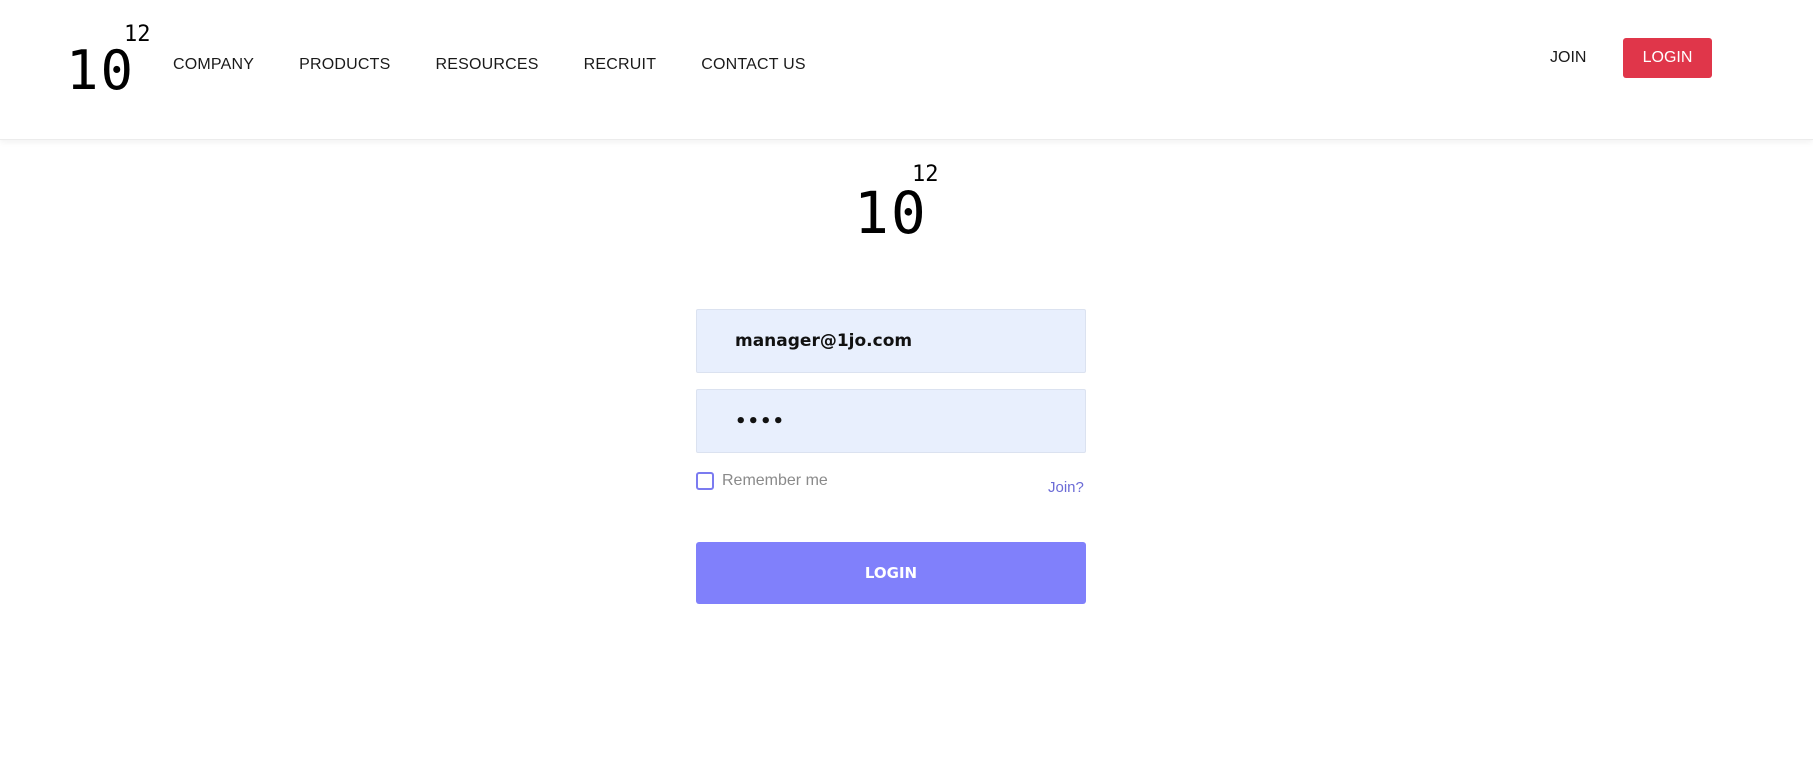 This screenshot has width=1813, height=761. I want to click on remember-me-checkbox, so click(705, 481).